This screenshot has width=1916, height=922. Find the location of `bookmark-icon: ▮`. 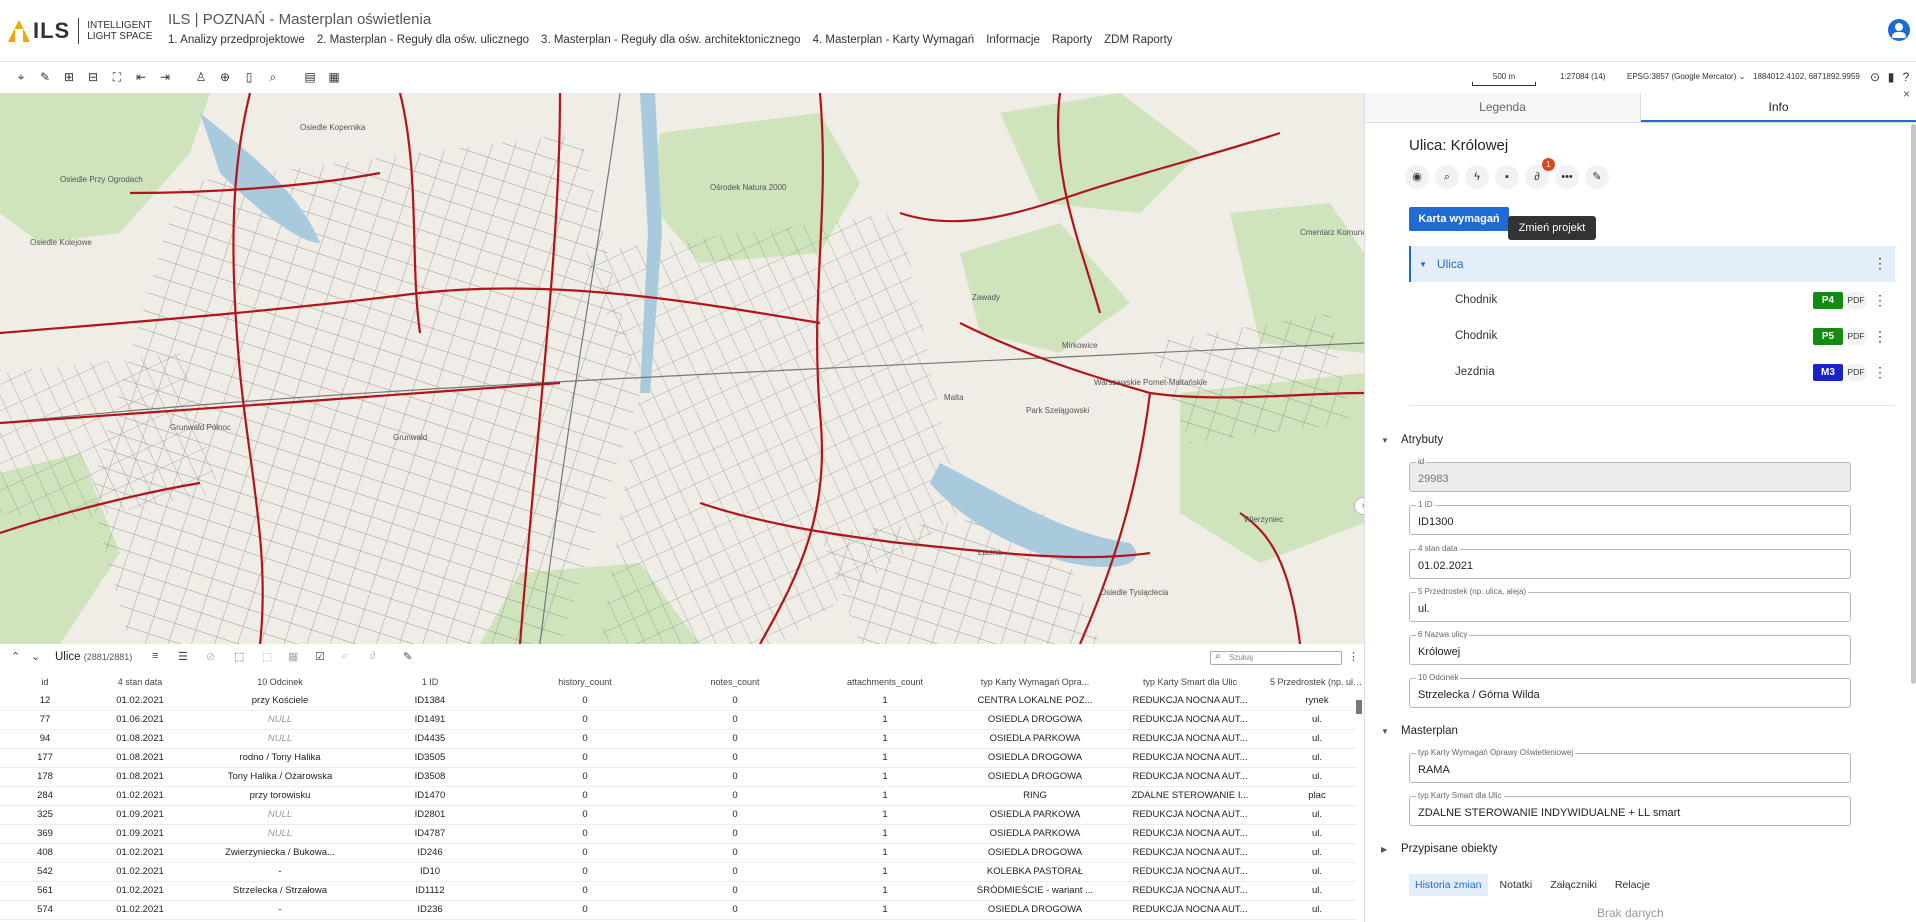

bookmark-icon: ▮ is located at coordinates (1891, 77).